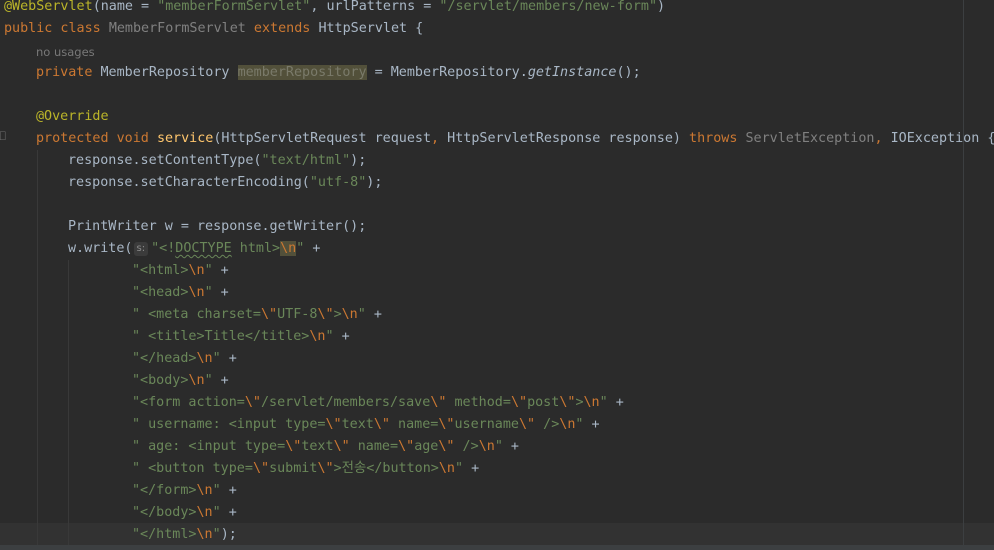 The width and height of the screenshot is (994, 550). Describe the element at coordinates (65, 52) in the screenshot. I see `usages-inlay-hint: no usages` at that location.